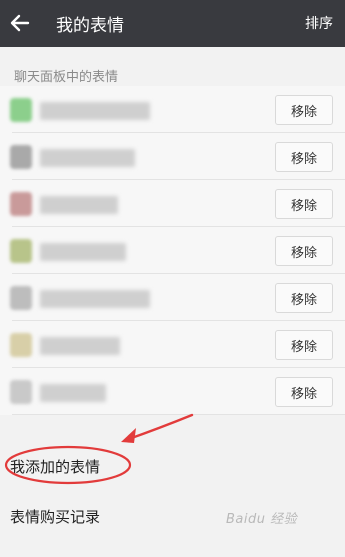  Describe the element at coordinates (55, 466) in the screenshot. I see `my-added-emoji-link: 我添加的表情` at that location.